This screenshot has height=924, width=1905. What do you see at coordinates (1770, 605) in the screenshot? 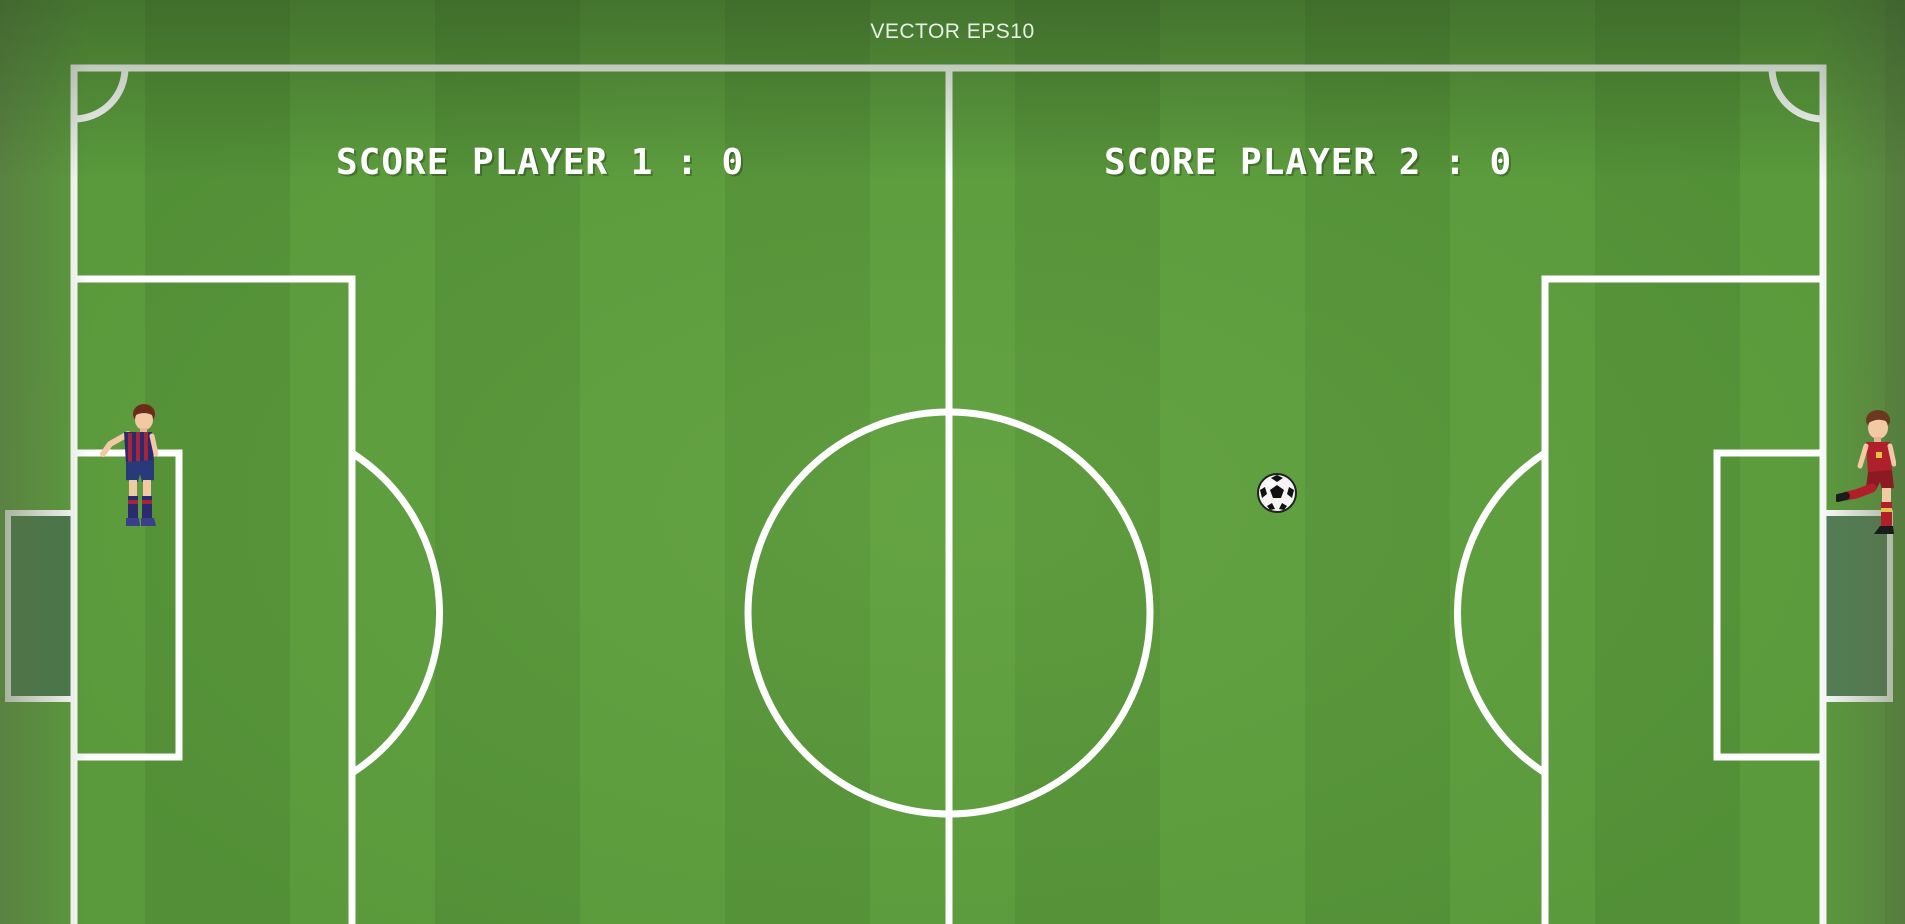
I see `right-goal-area` at bounding box center [1770, 605].